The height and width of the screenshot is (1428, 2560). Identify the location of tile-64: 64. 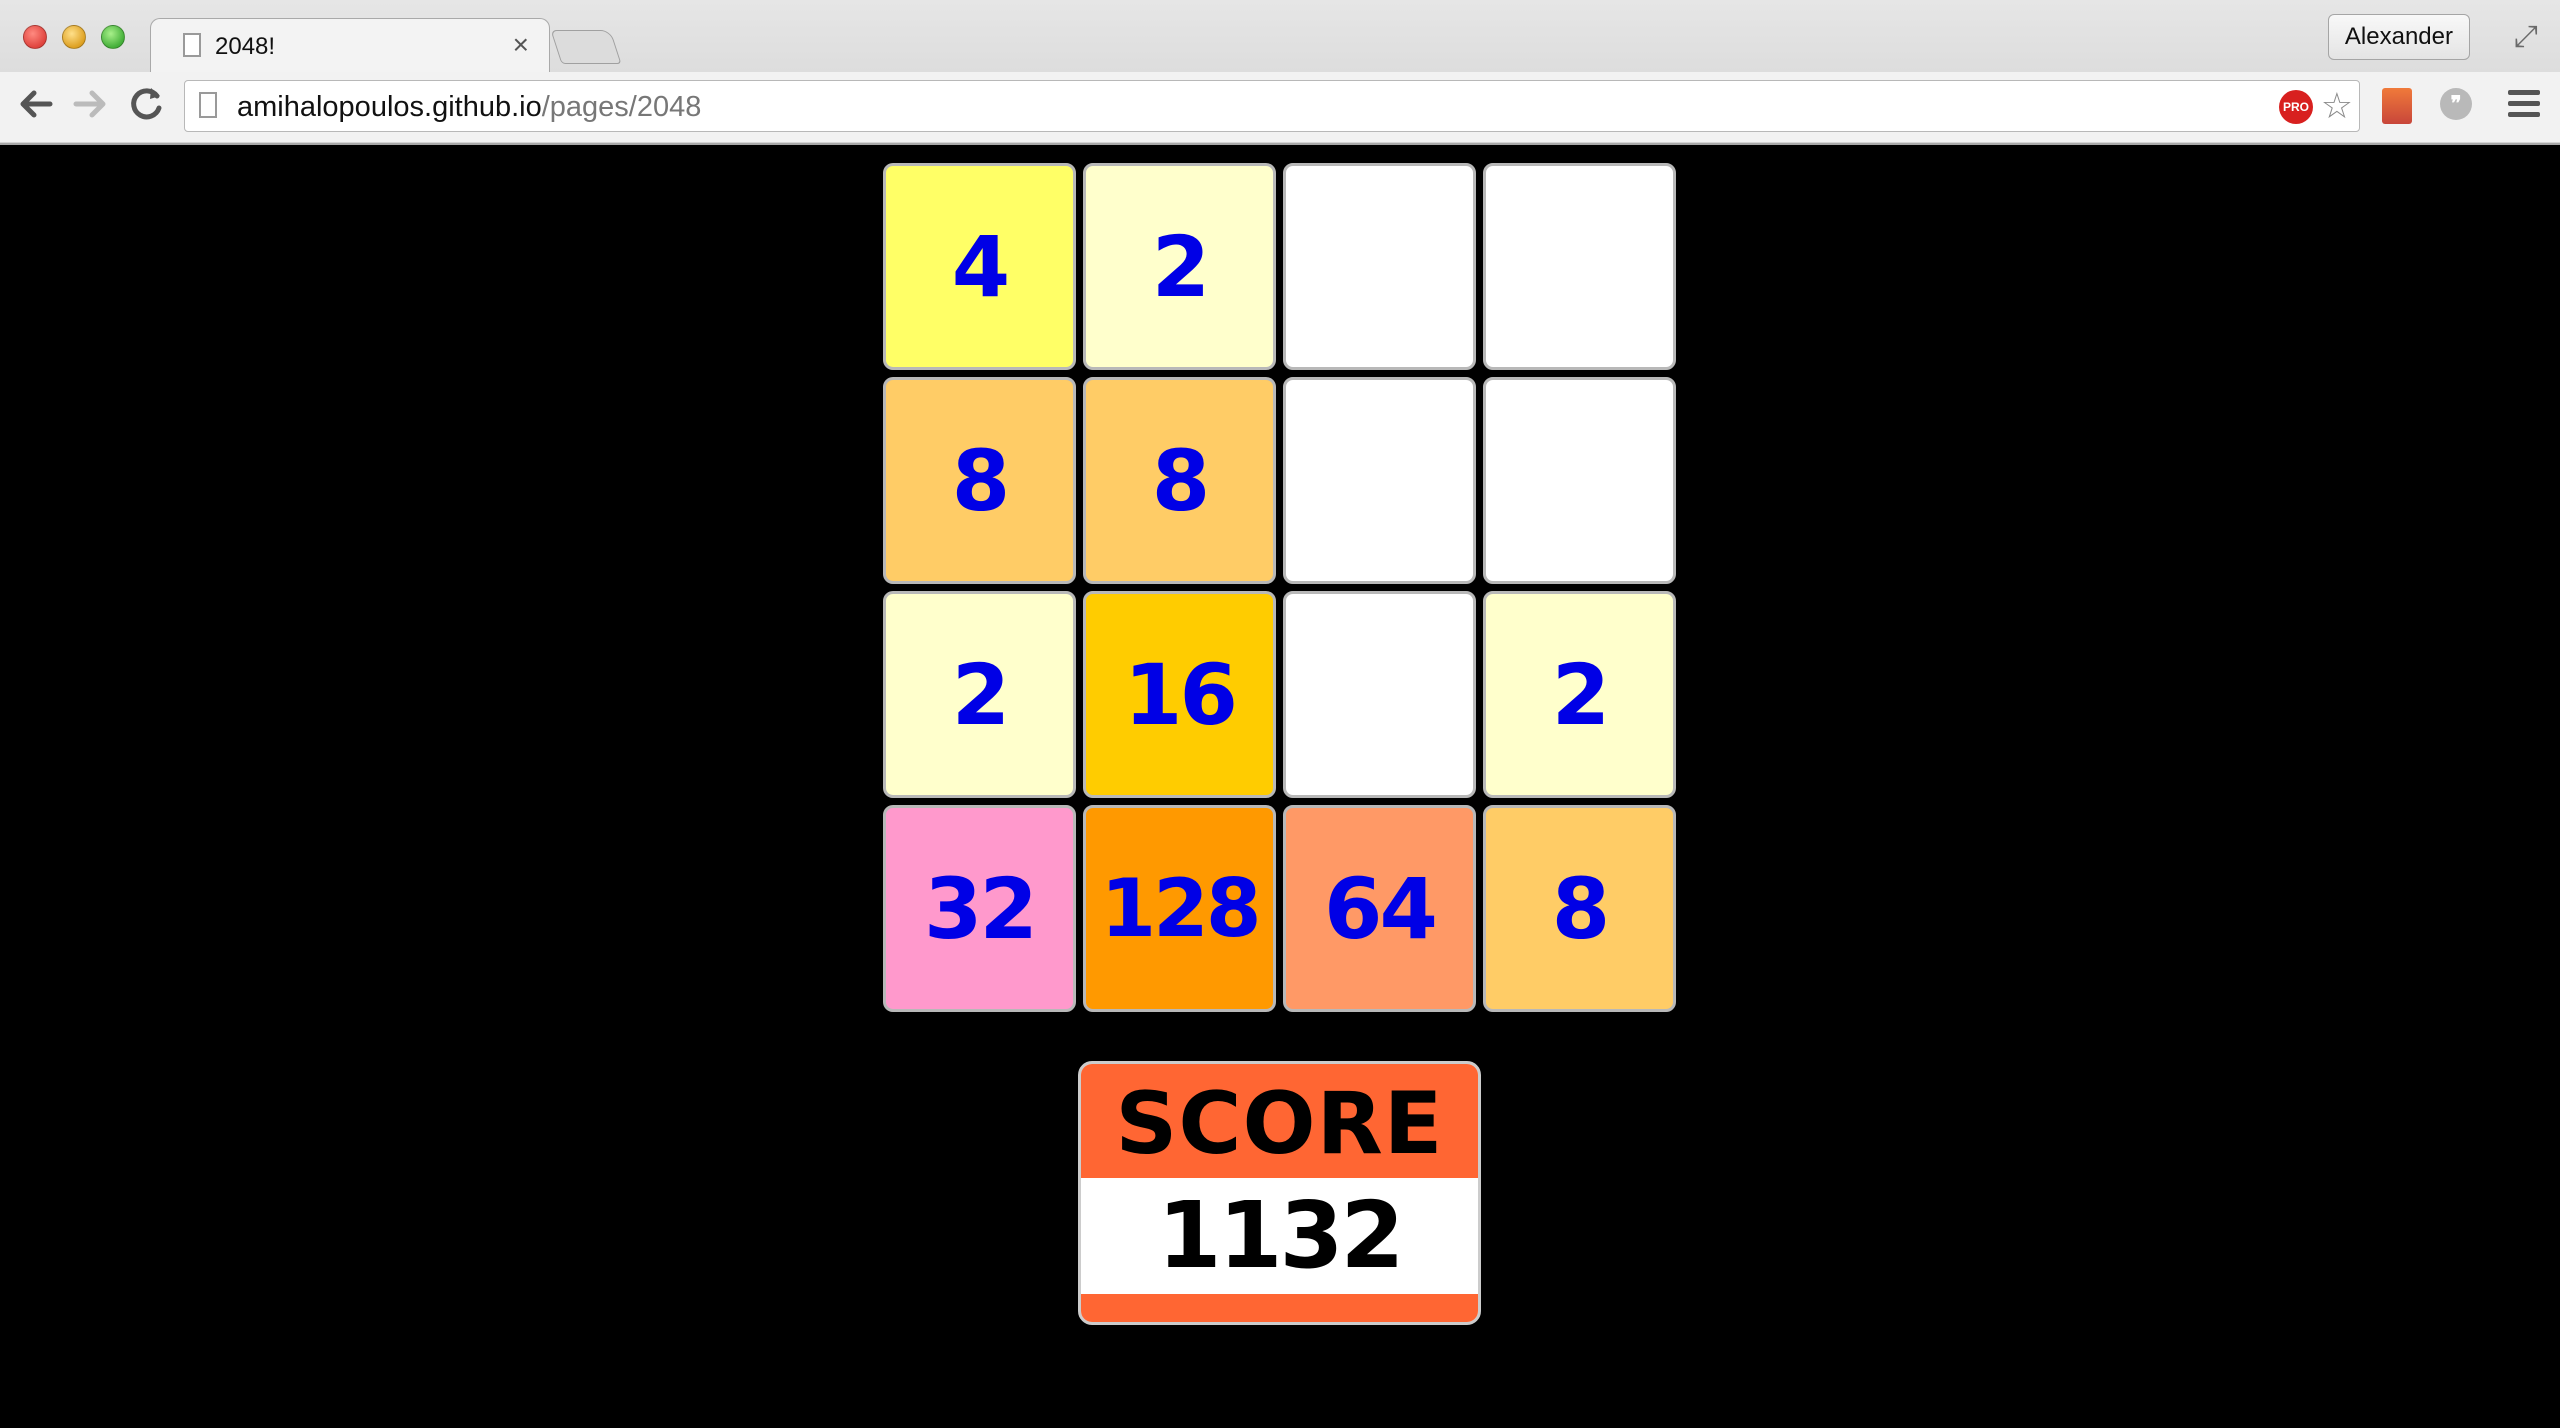
(1379, 908).